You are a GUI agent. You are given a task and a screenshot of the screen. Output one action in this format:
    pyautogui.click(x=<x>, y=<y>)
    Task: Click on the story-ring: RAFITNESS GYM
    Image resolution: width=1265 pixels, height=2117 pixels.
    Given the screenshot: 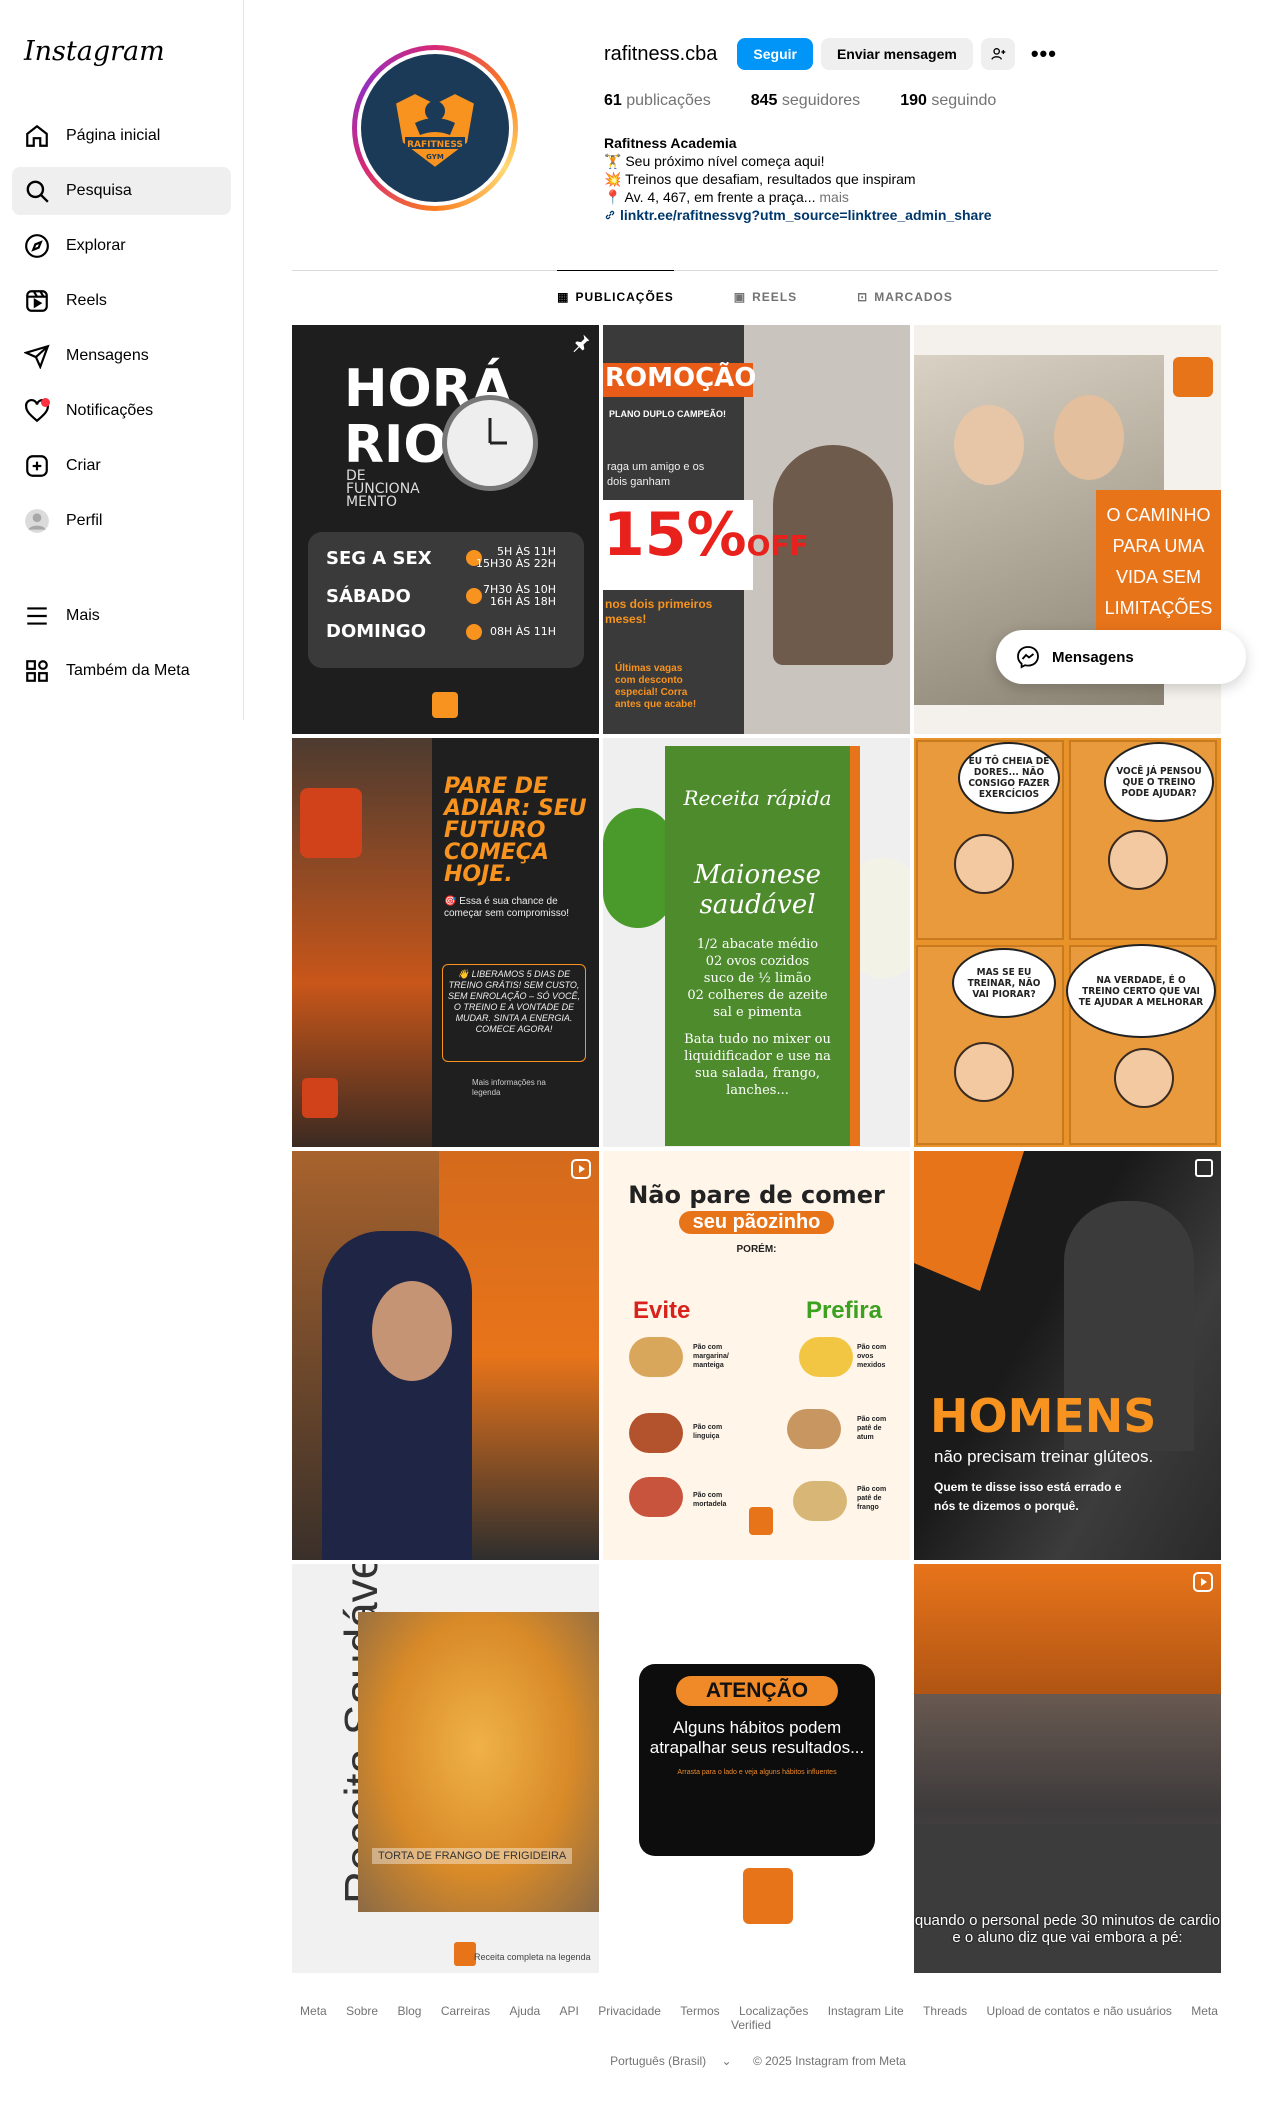 What is the action you would take?
    pyautogui.click(x=435, y=128)
    